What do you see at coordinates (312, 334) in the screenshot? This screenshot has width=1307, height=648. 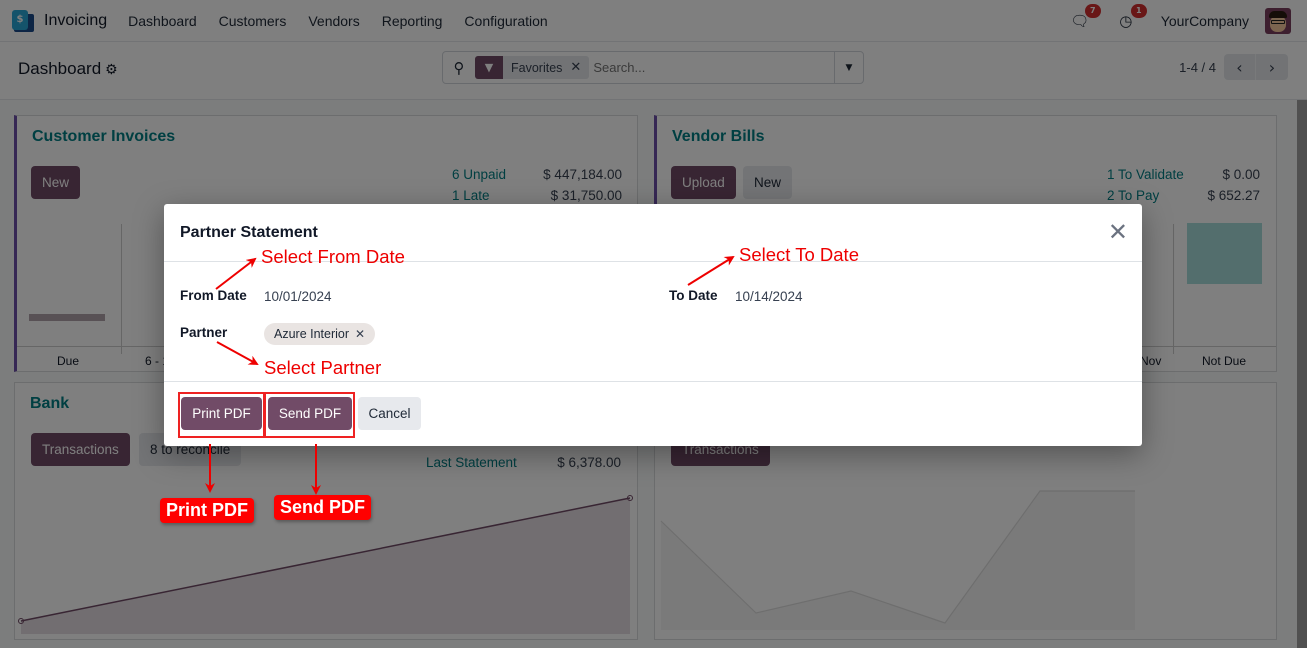 I see `partner-tag-label: Azure Interior` at bounding box center [312, 334].